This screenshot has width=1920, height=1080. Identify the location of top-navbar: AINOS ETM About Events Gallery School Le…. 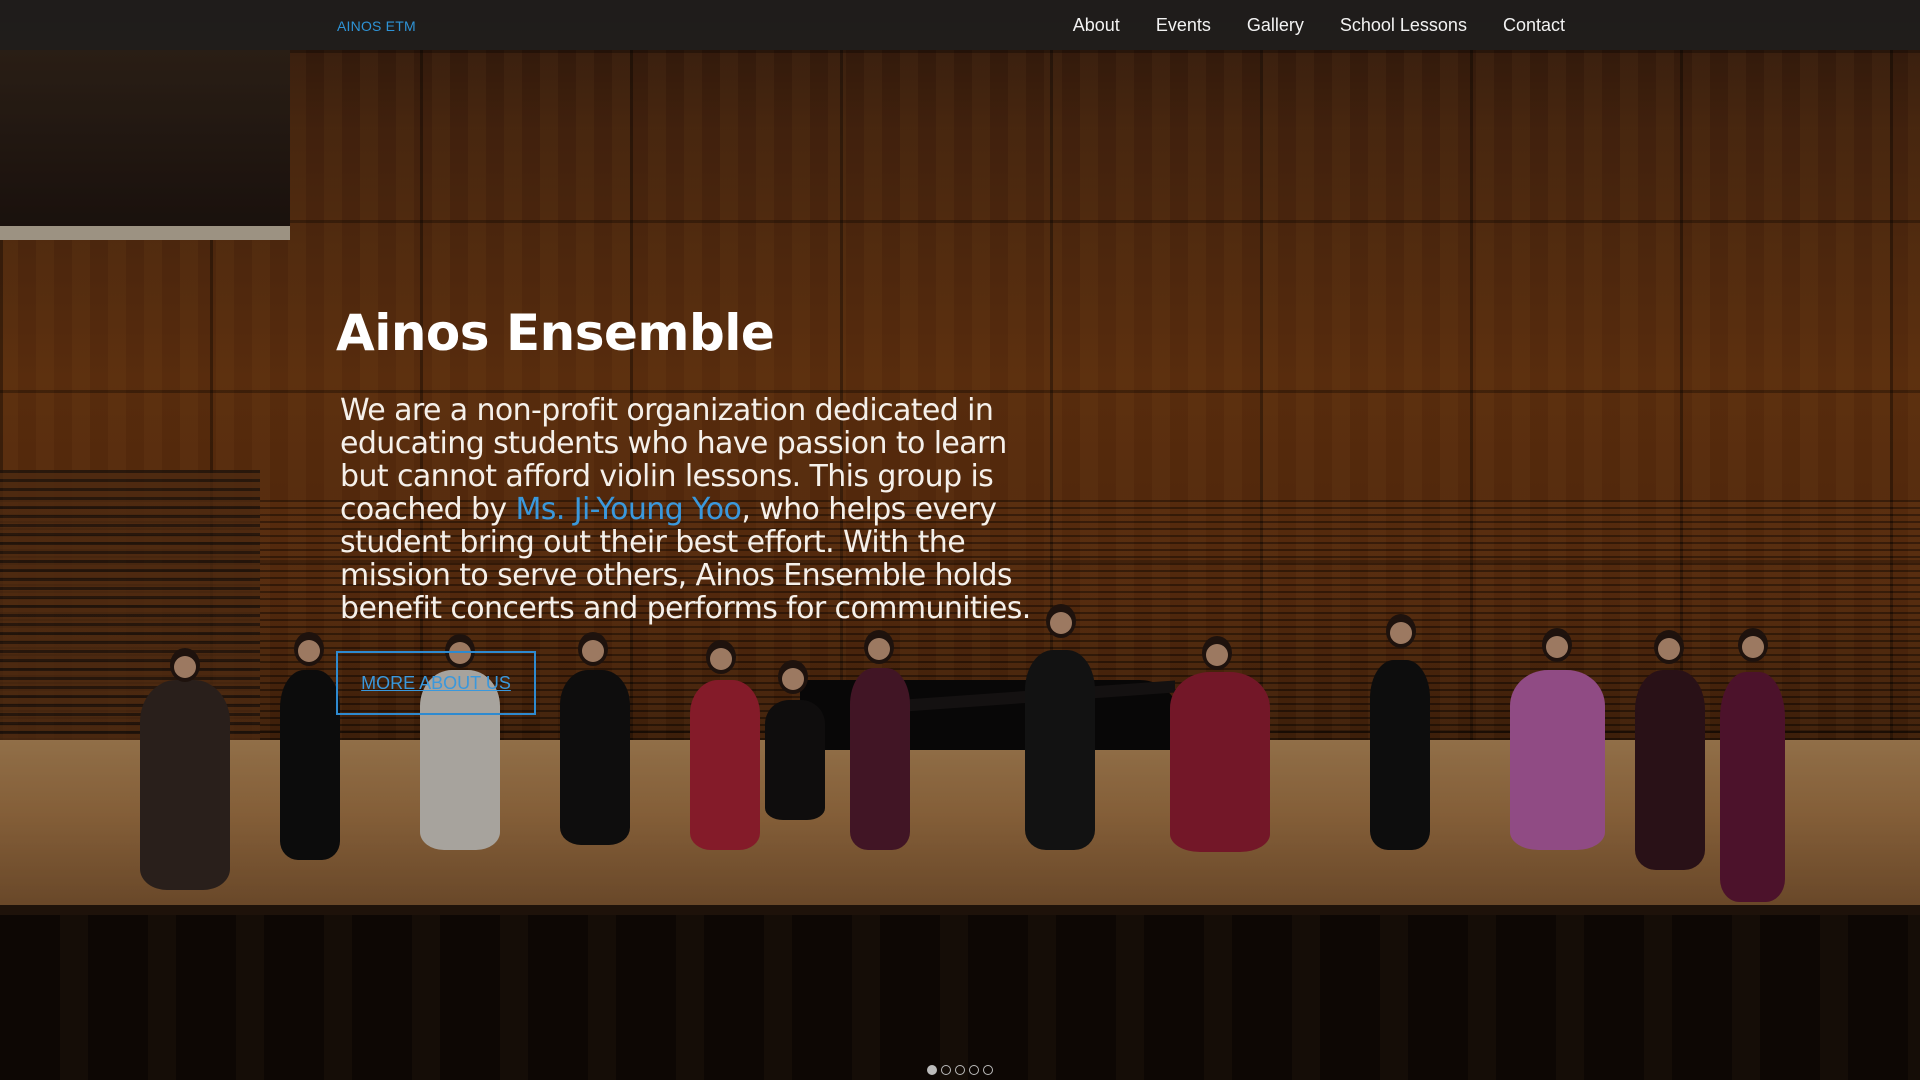
(960, 25).